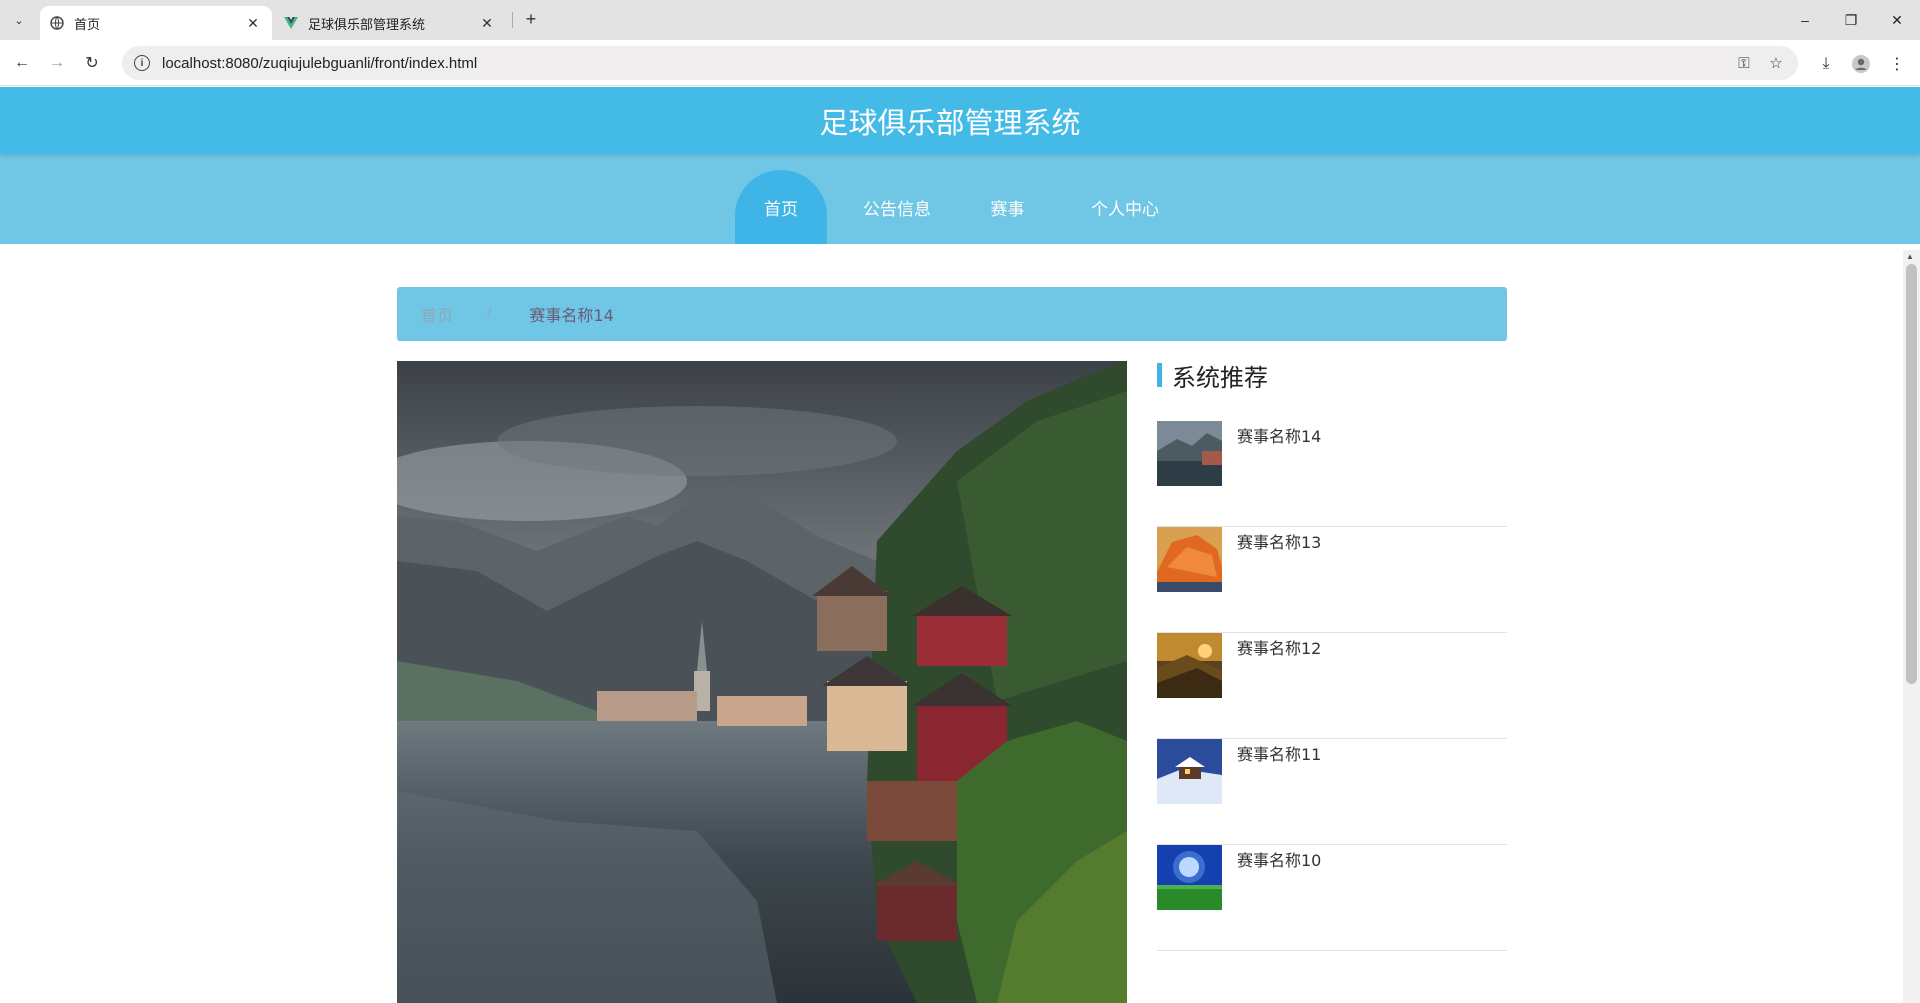  I want to click on bookmark-star-icon: ☆, so click(1776, 63).